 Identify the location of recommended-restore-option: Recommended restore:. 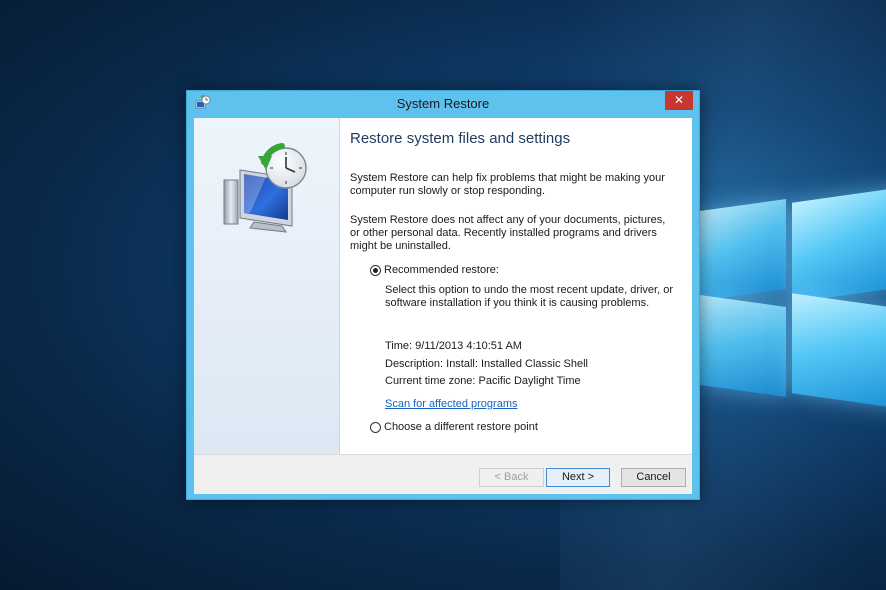
(434, 270).